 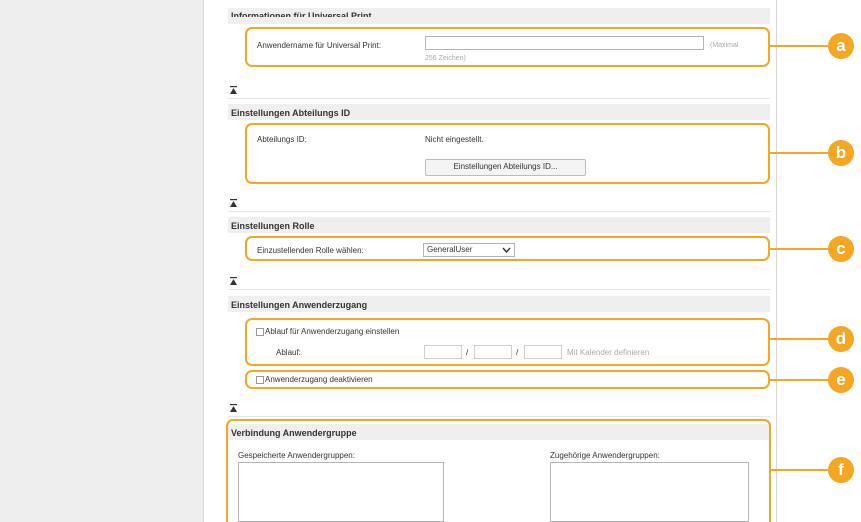 I want to click on callout-line-e, so click(x=799, y=380).